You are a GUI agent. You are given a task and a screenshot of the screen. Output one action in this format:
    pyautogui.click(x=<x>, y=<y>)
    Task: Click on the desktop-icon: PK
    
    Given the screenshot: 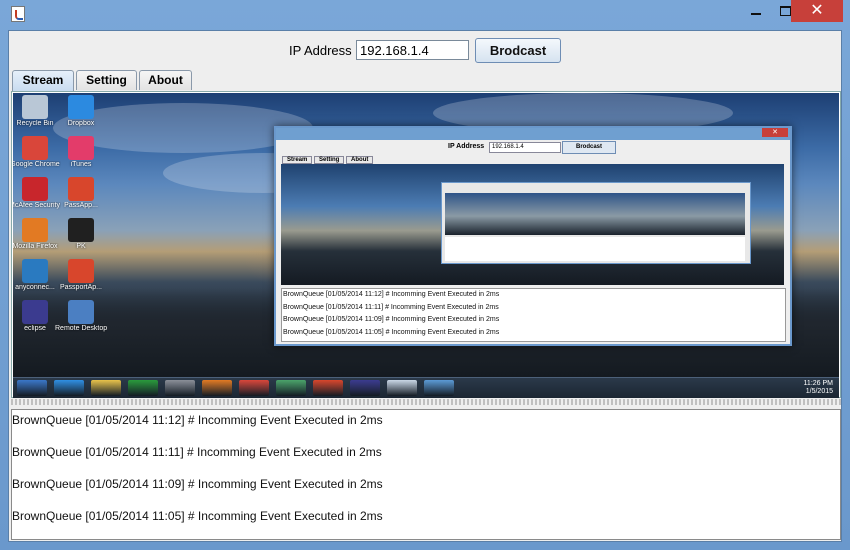 What is the action you would take?
    pyautogui.click(x=81, y=234)
    